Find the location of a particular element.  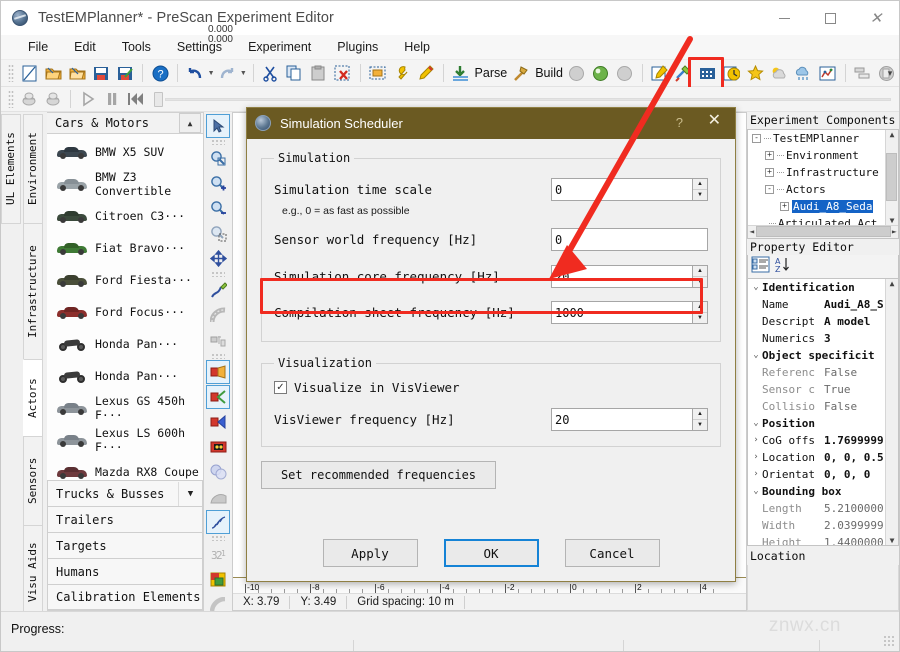

sensor-world-frequency-field is located at coordinates (629, 239).